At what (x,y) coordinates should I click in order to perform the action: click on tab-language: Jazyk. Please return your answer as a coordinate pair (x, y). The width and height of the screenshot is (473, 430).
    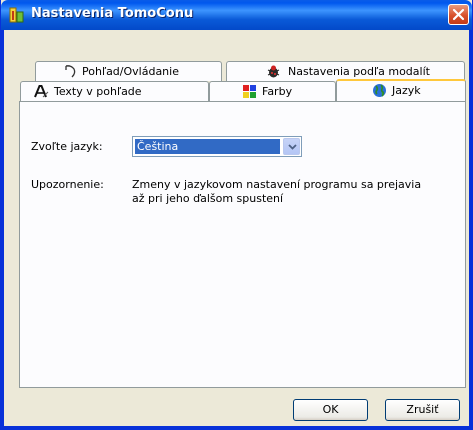
    Looking at the image, I should click on (401, 90).